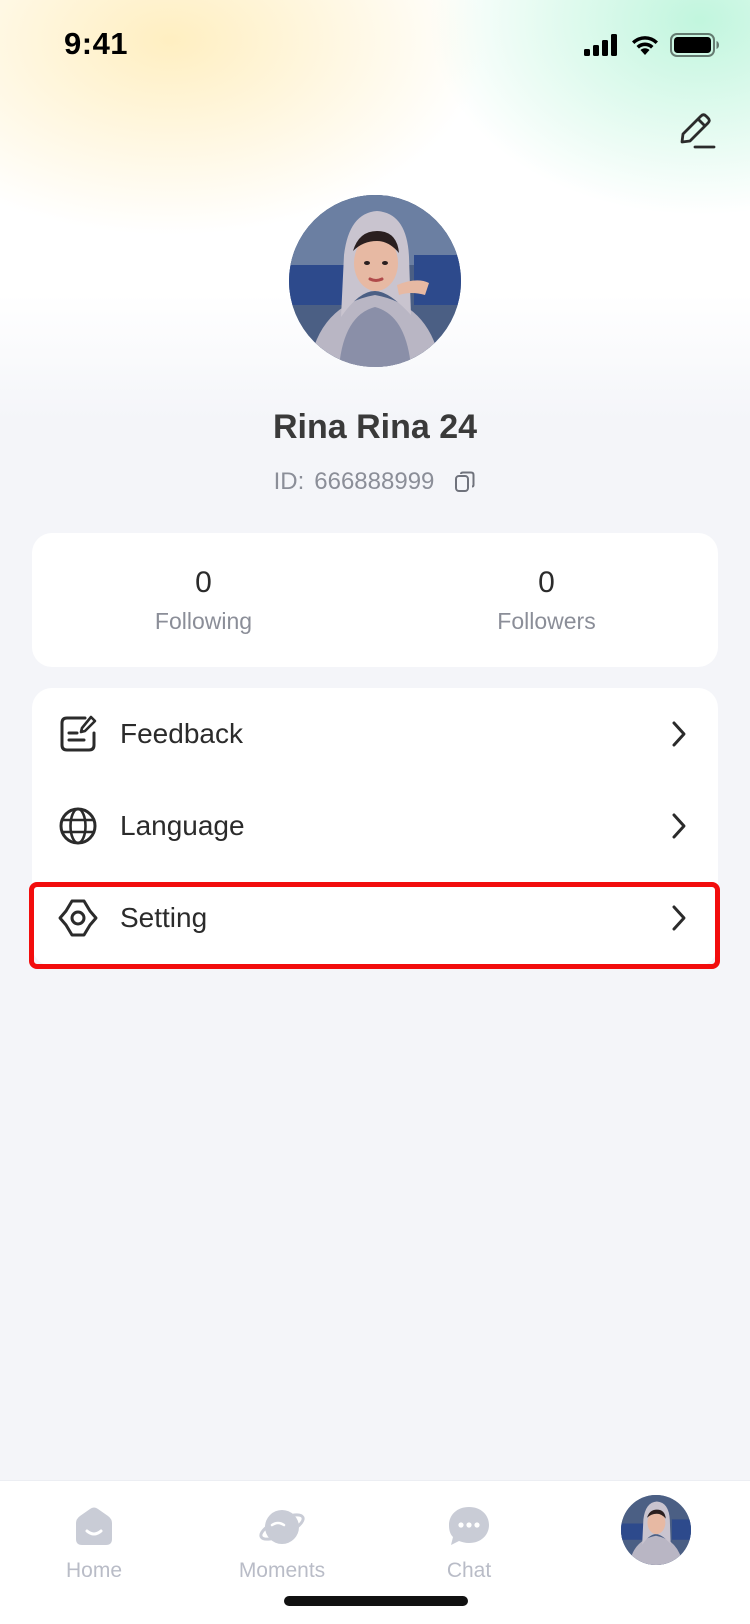 The image size is (750, 1624). I want to click on copy-icon, so click(465, 481).